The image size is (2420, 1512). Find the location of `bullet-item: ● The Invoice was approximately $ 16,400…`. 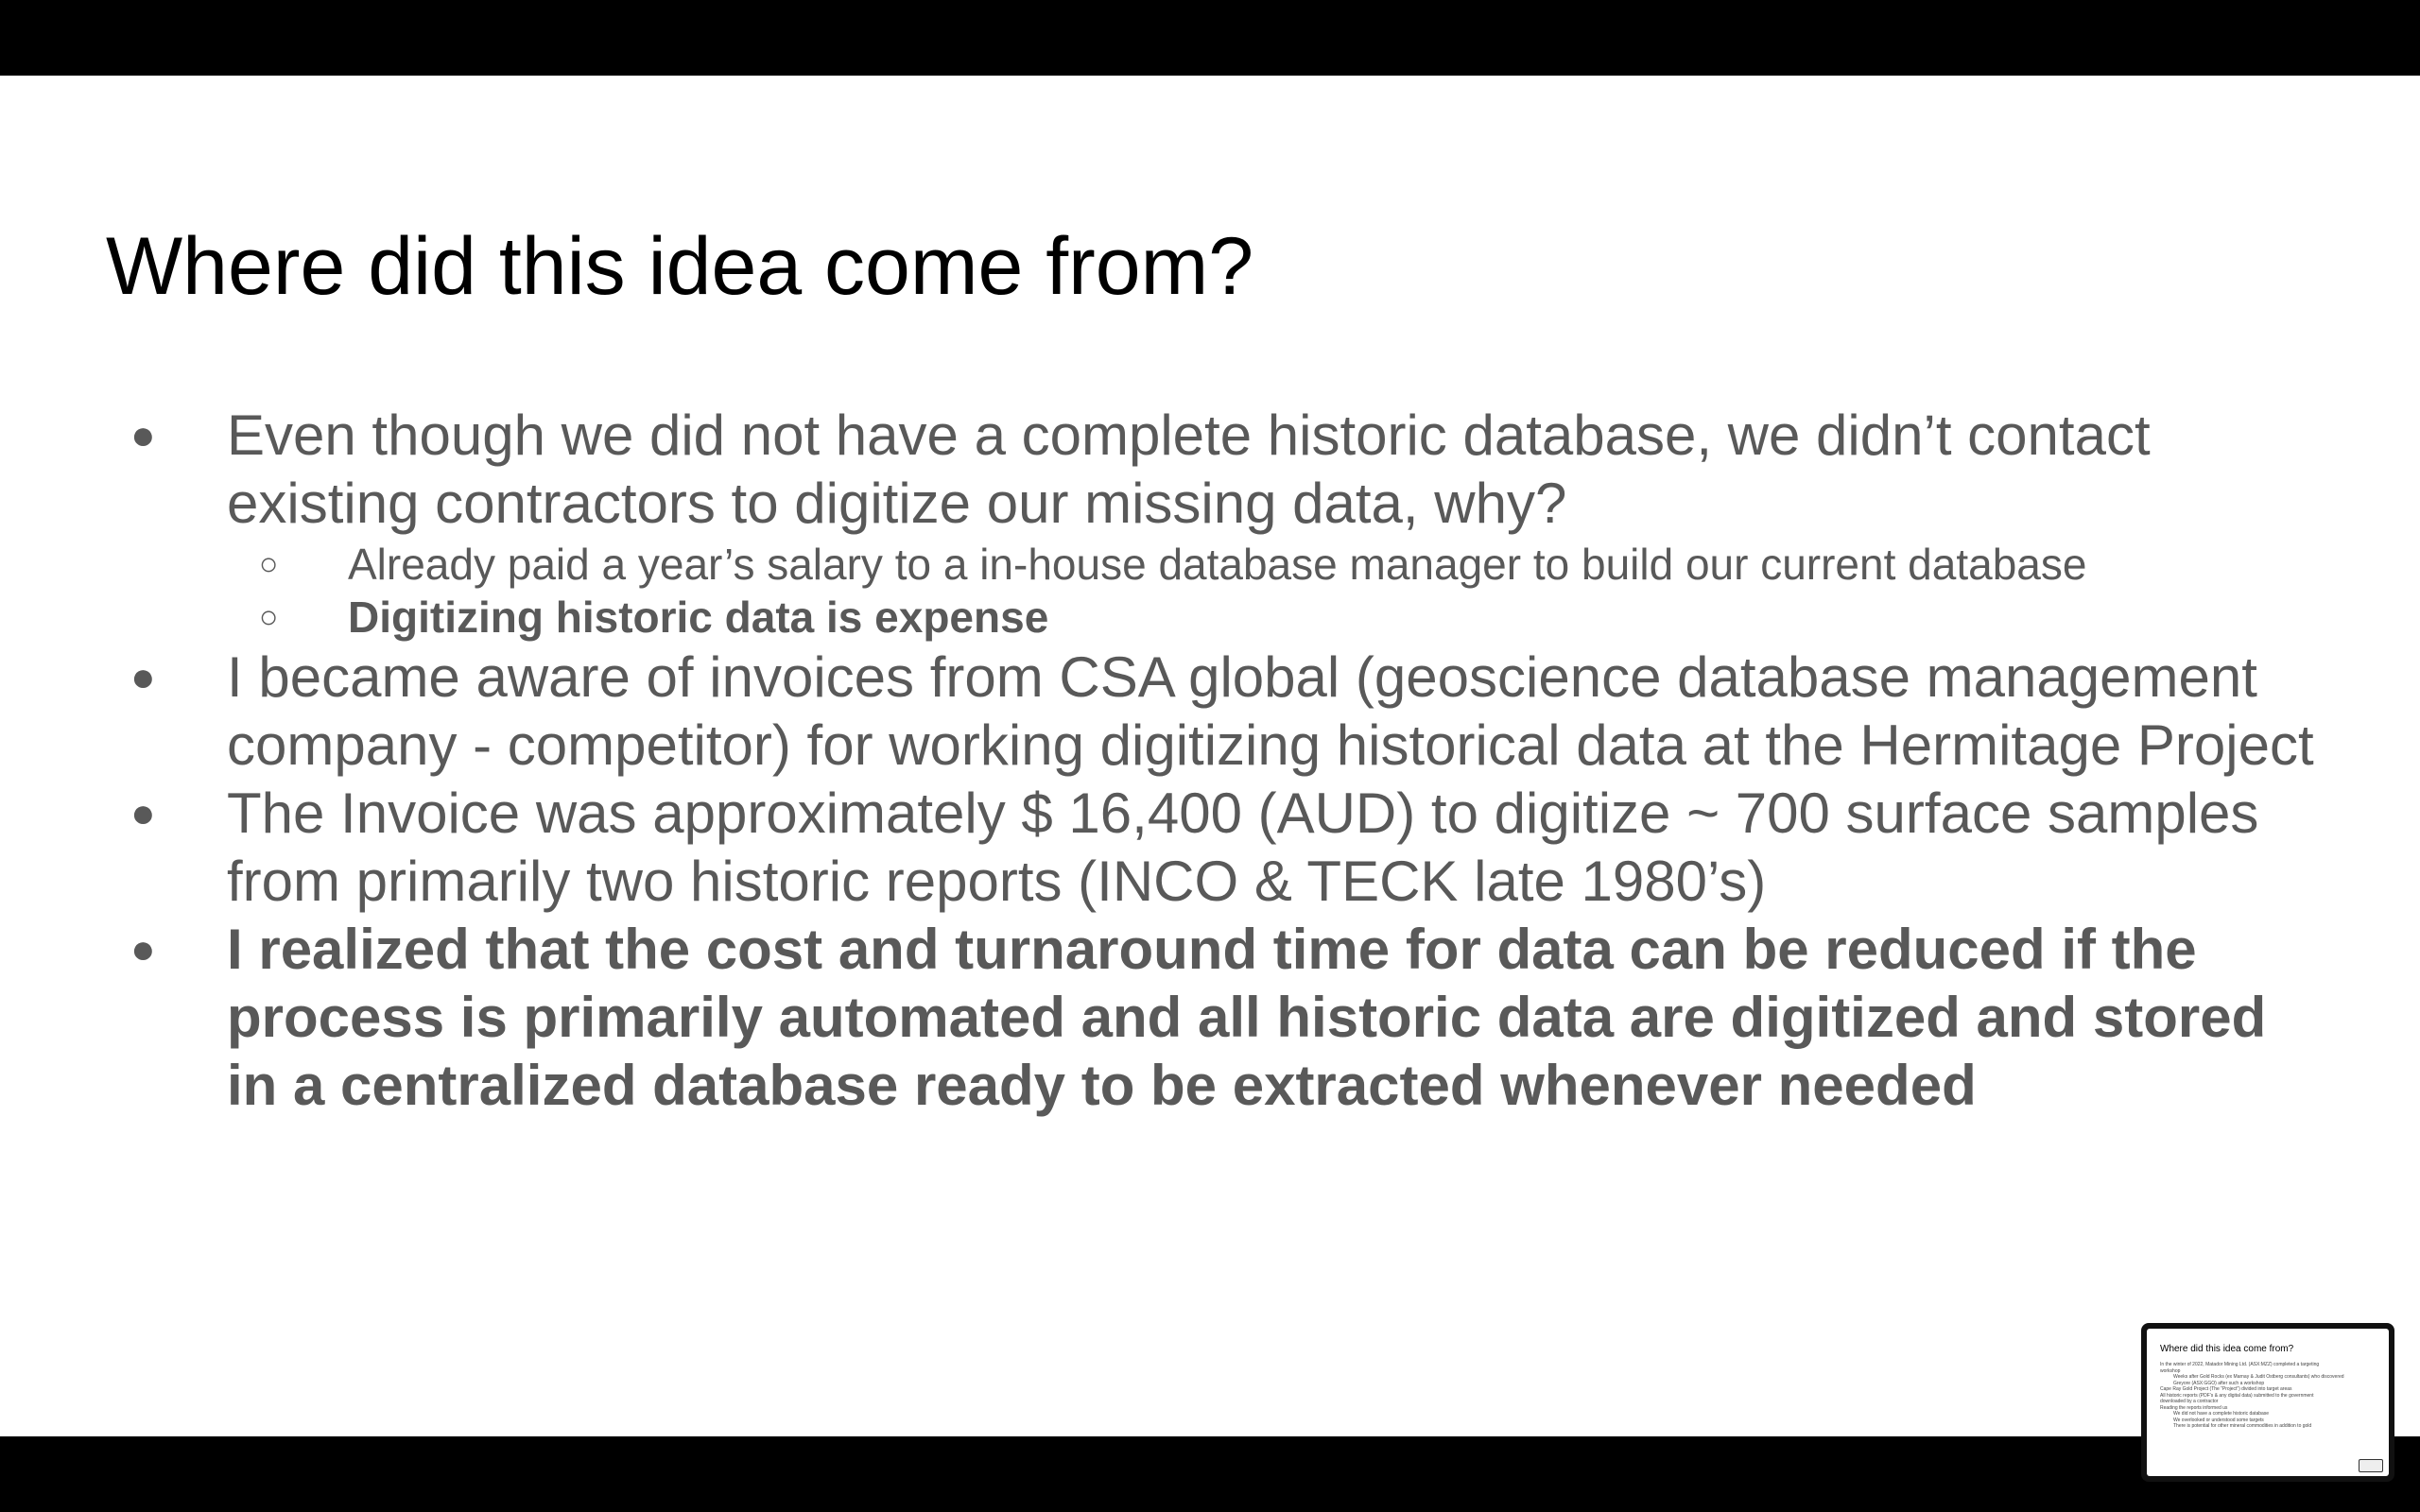

bullet-item: ● The Invoice was approximately $ 16,400… is located at coordinates (1227, 848).